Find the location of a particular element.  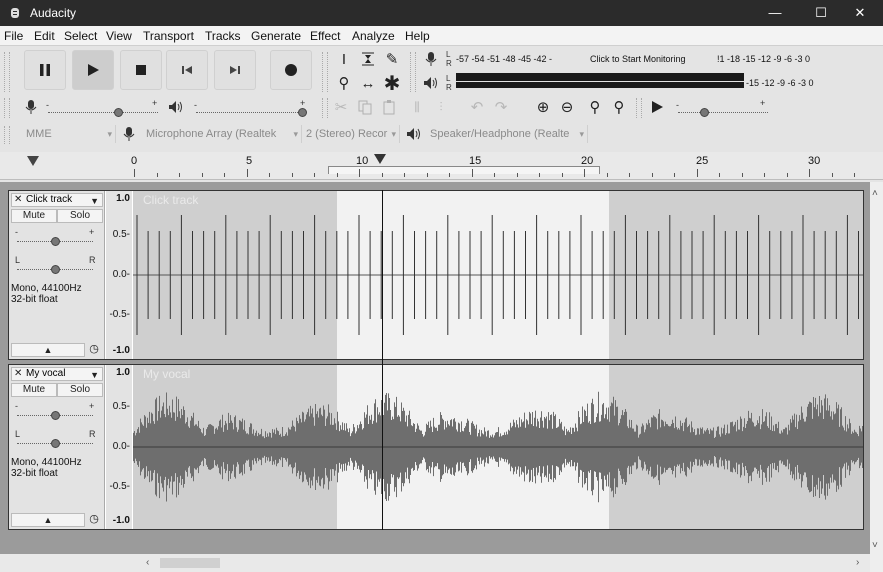

recording-device-select: Microphone Array (Realtek ▾ is located at coordinates (222, 134).